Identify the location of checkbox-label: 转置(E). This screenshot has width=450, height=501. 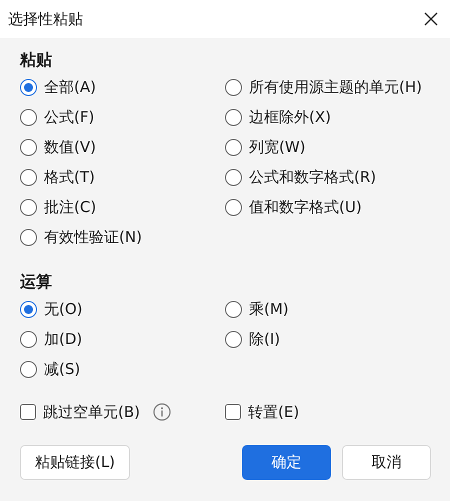
(274, 412).